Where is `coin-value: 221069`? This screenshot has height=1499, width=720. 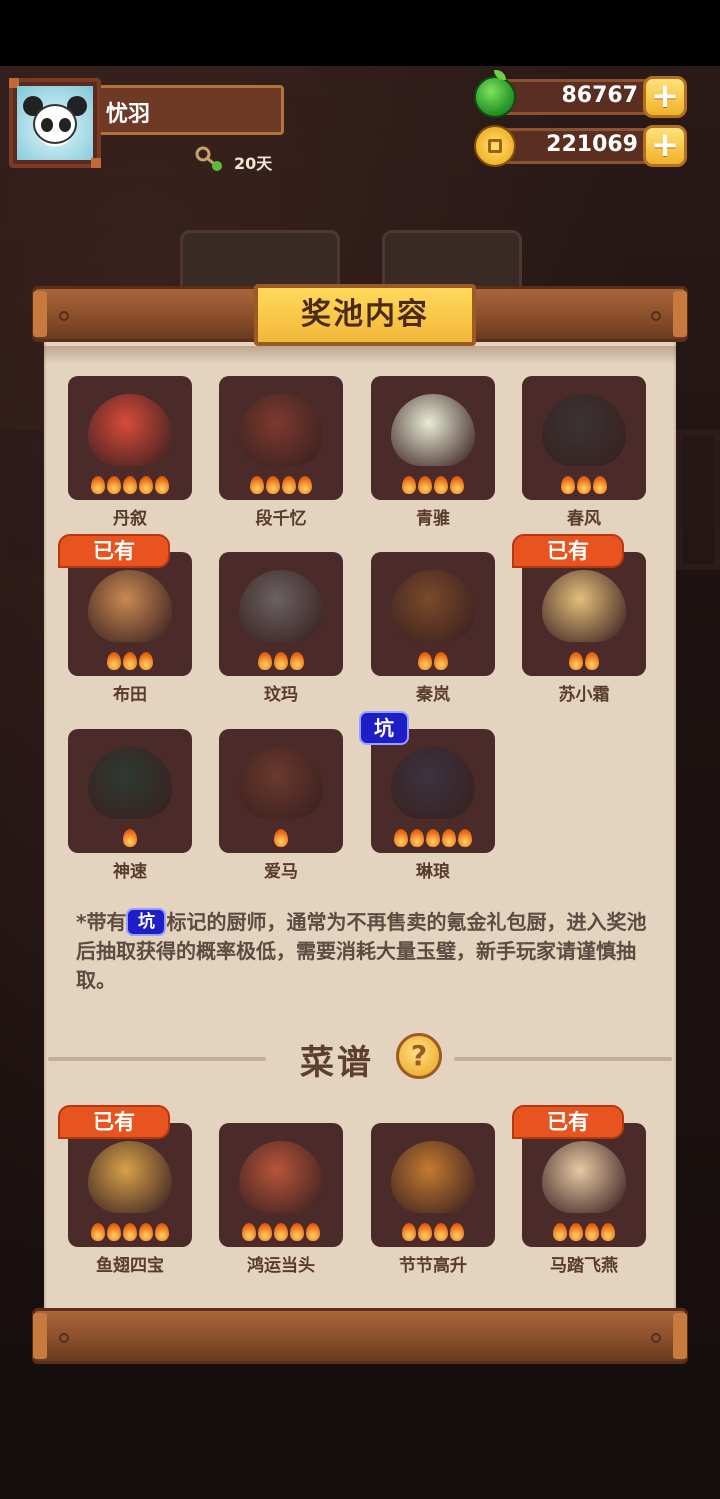 coin-value: 221069 is located at coordinates (592, 144).